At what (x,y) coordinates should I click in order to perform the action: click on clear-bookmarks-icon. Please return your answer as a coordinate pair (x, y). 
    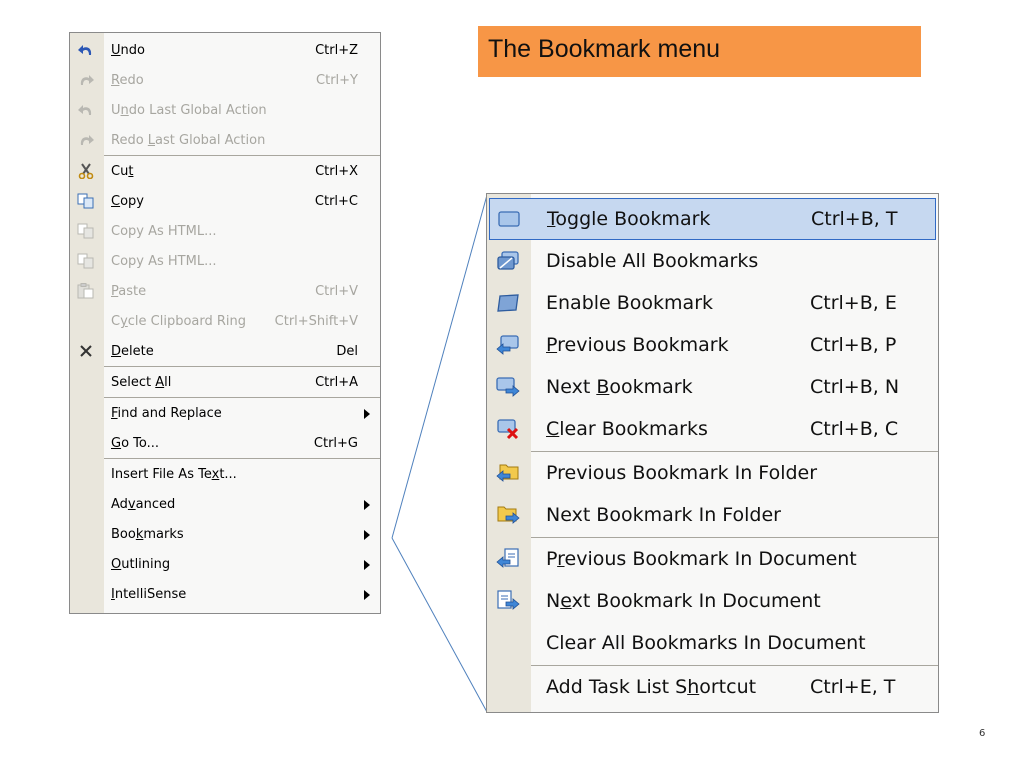
    Looking at the image, I should click on (508, 429).